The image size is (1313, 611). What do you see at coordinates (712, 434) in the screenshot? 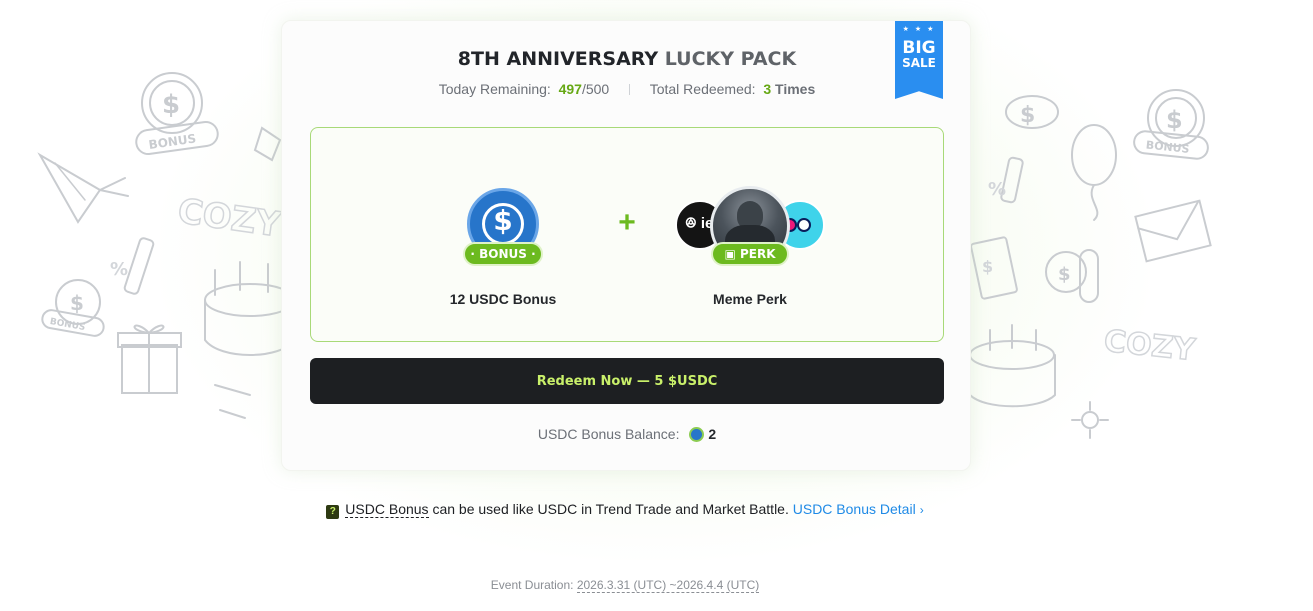
I see `balance-value: 2` at bounding box center [712, 434].